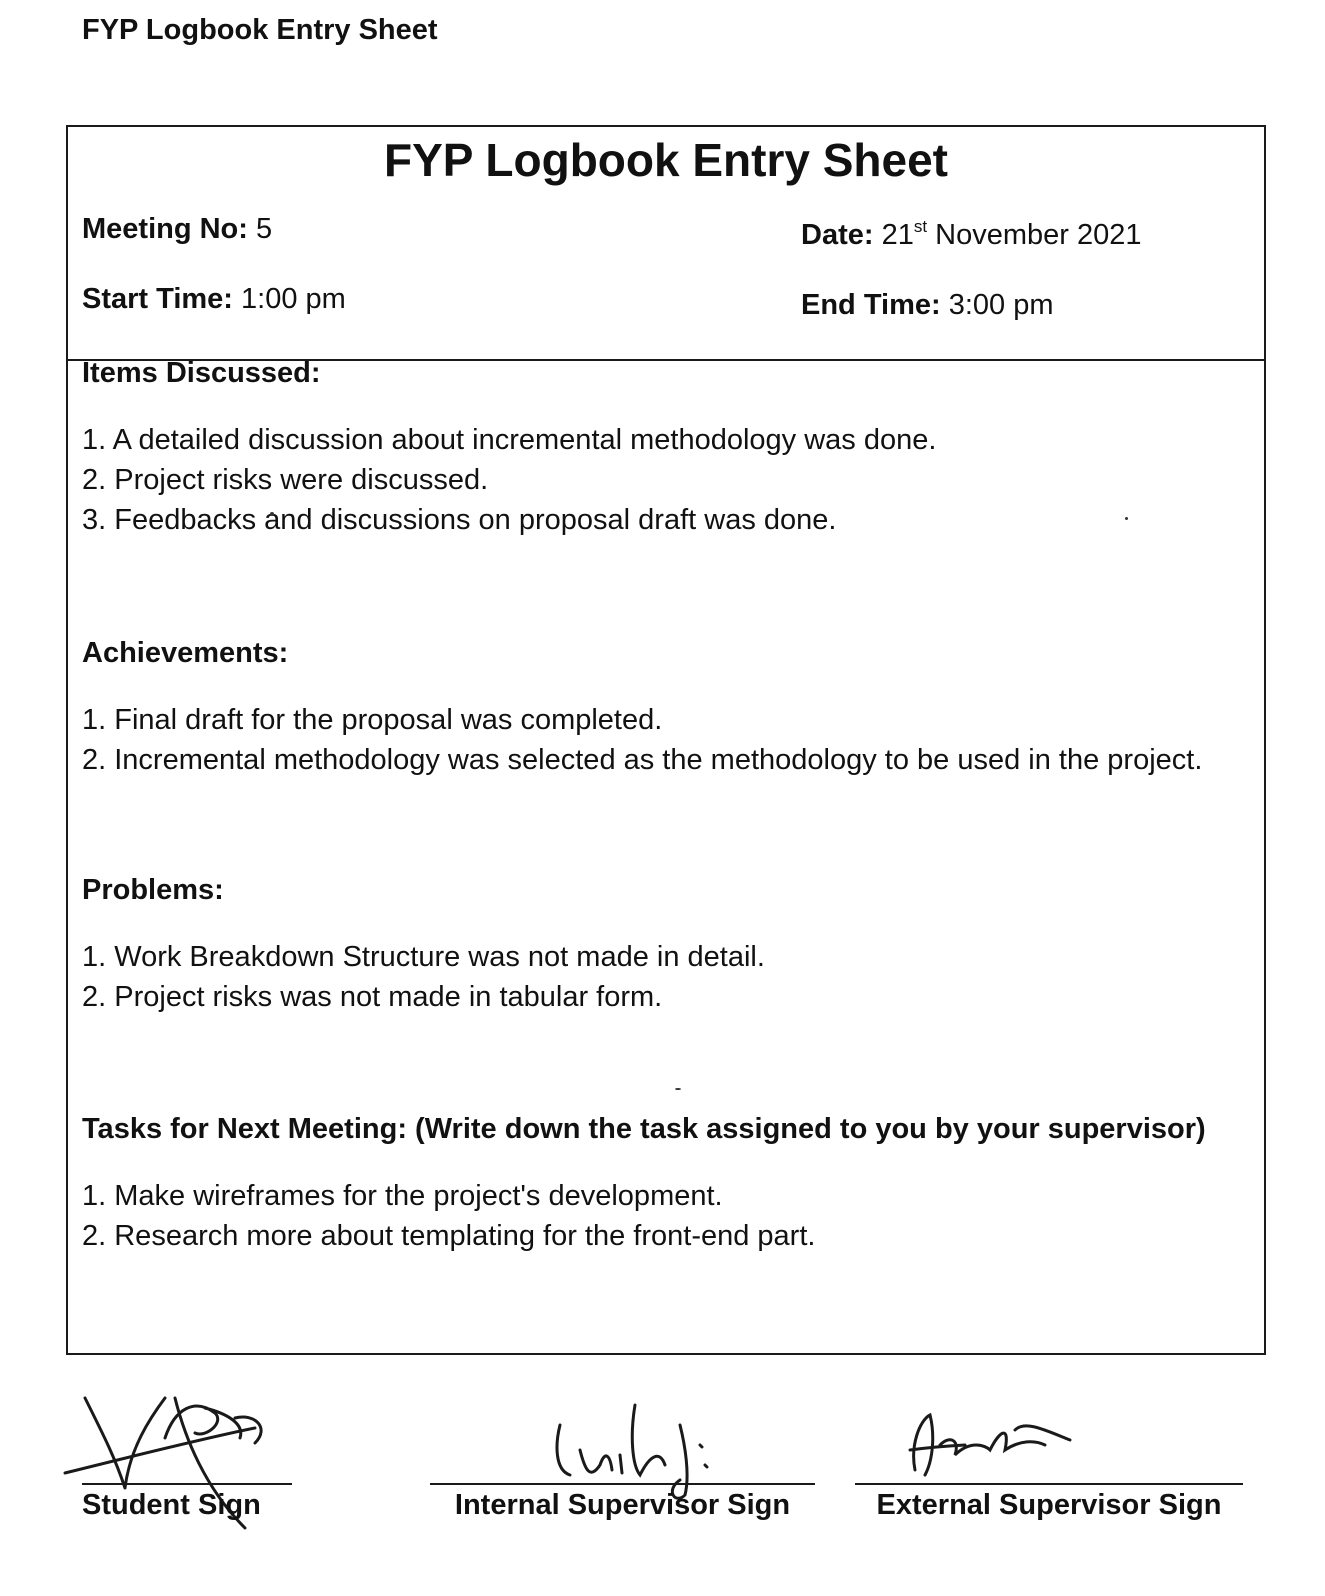 The width and height of the screenshot is (1325, 1596). I want to click on internal-supervisor-sign-label: Internal Supervisor Sign, so click(622, 1505).